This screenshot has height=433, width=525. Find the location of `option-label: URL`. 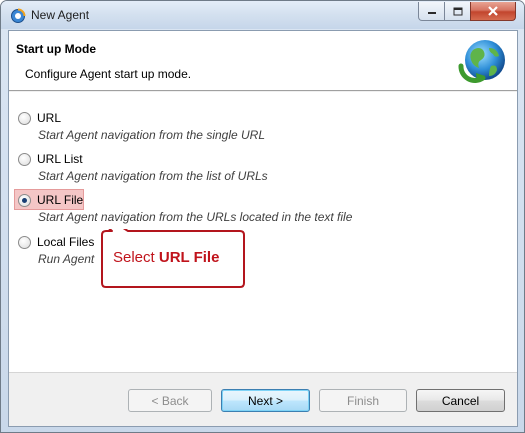

option-label: URL is located at coordinates (49, 118).